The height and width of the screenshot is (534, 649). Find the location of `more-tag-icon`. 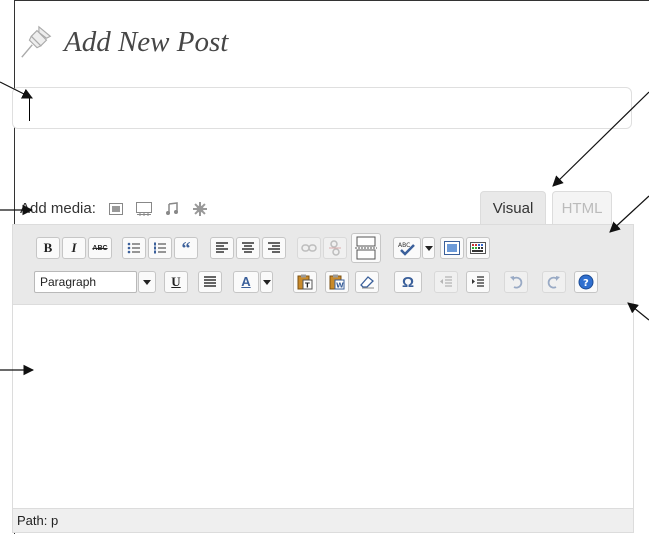

more-tag-icon is located at coordinates (366, 248).